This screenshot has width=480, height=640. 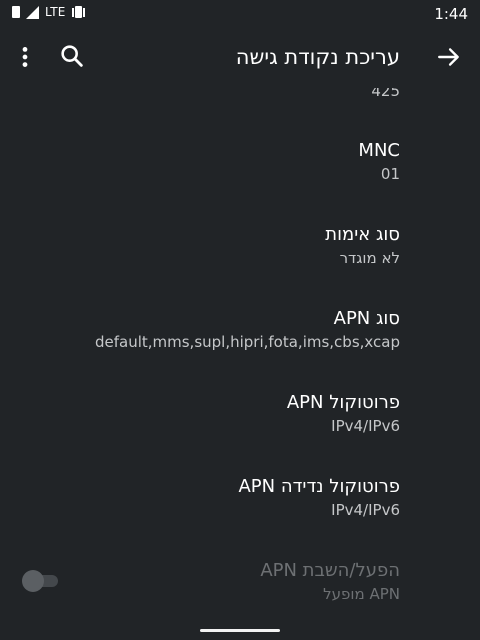 What do you see at coordinates (319, 486) in the screenshot?
I see `setting-label: פרוטוקול נדידה APN` at bounding box center [319, 486].